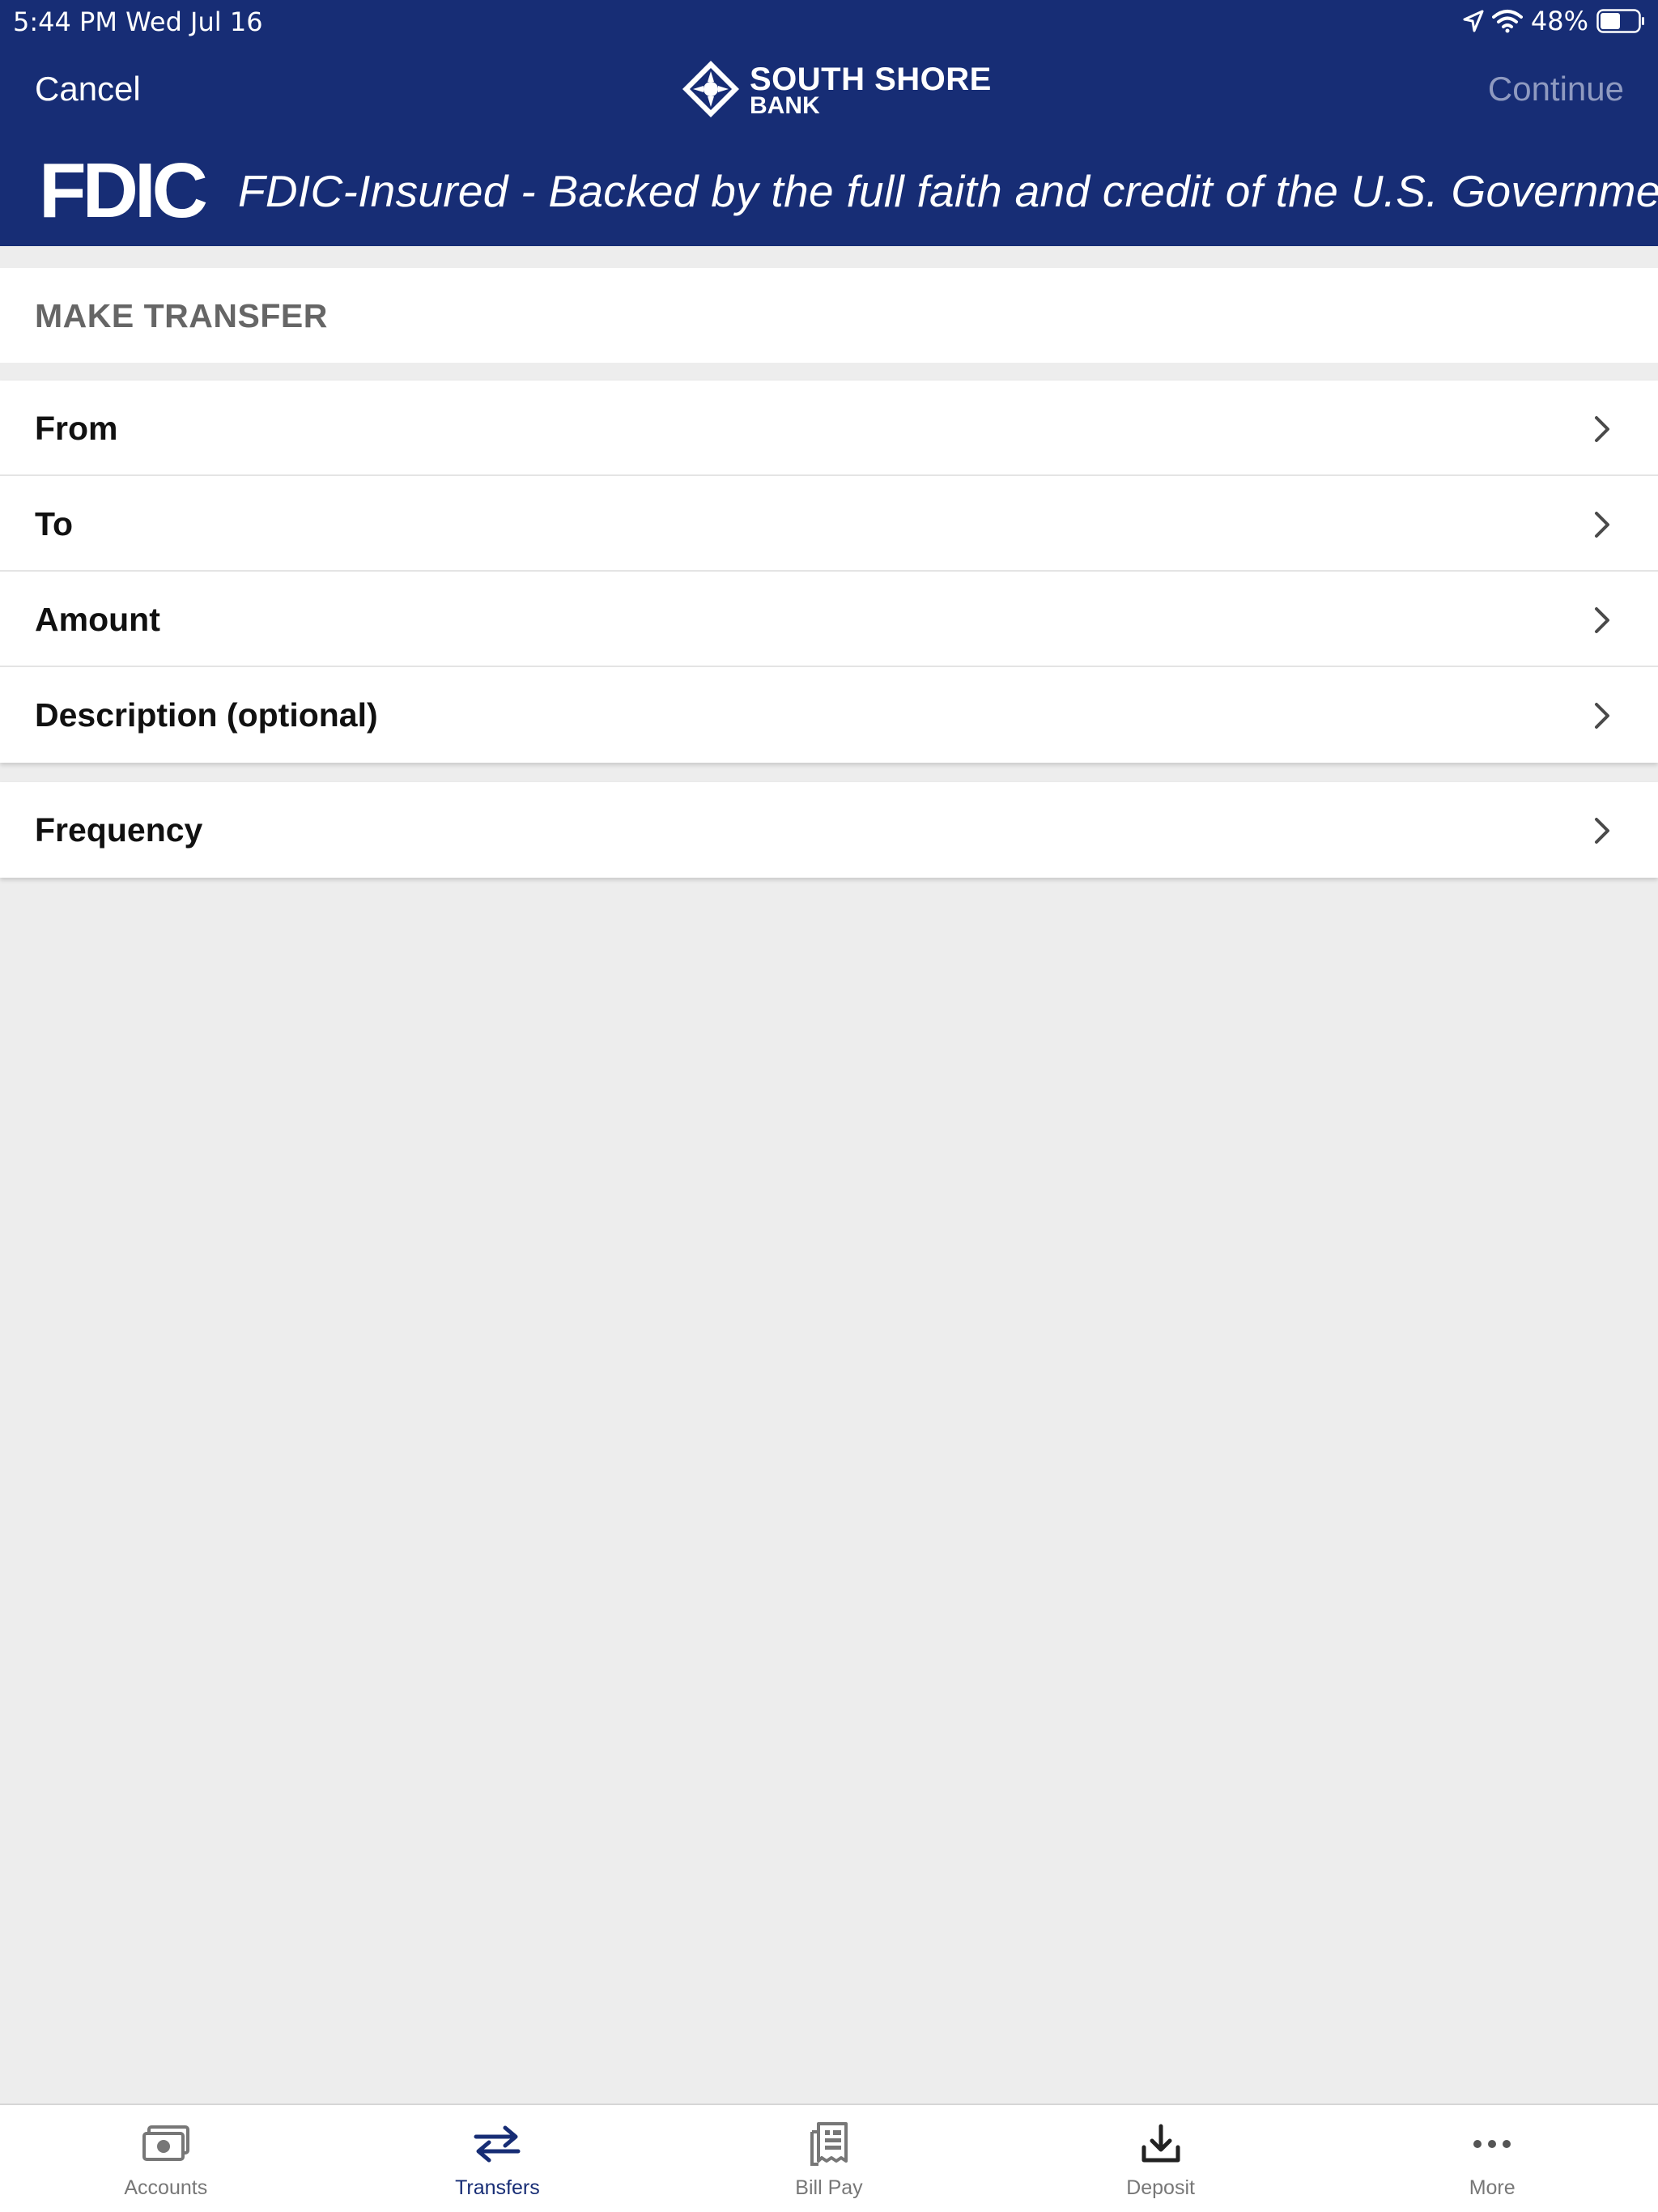 The image size is (1658, 2212). Describe the element at coordinates (497, 2187) in the screenshot. I see `tab-label: Transfers` at that location.